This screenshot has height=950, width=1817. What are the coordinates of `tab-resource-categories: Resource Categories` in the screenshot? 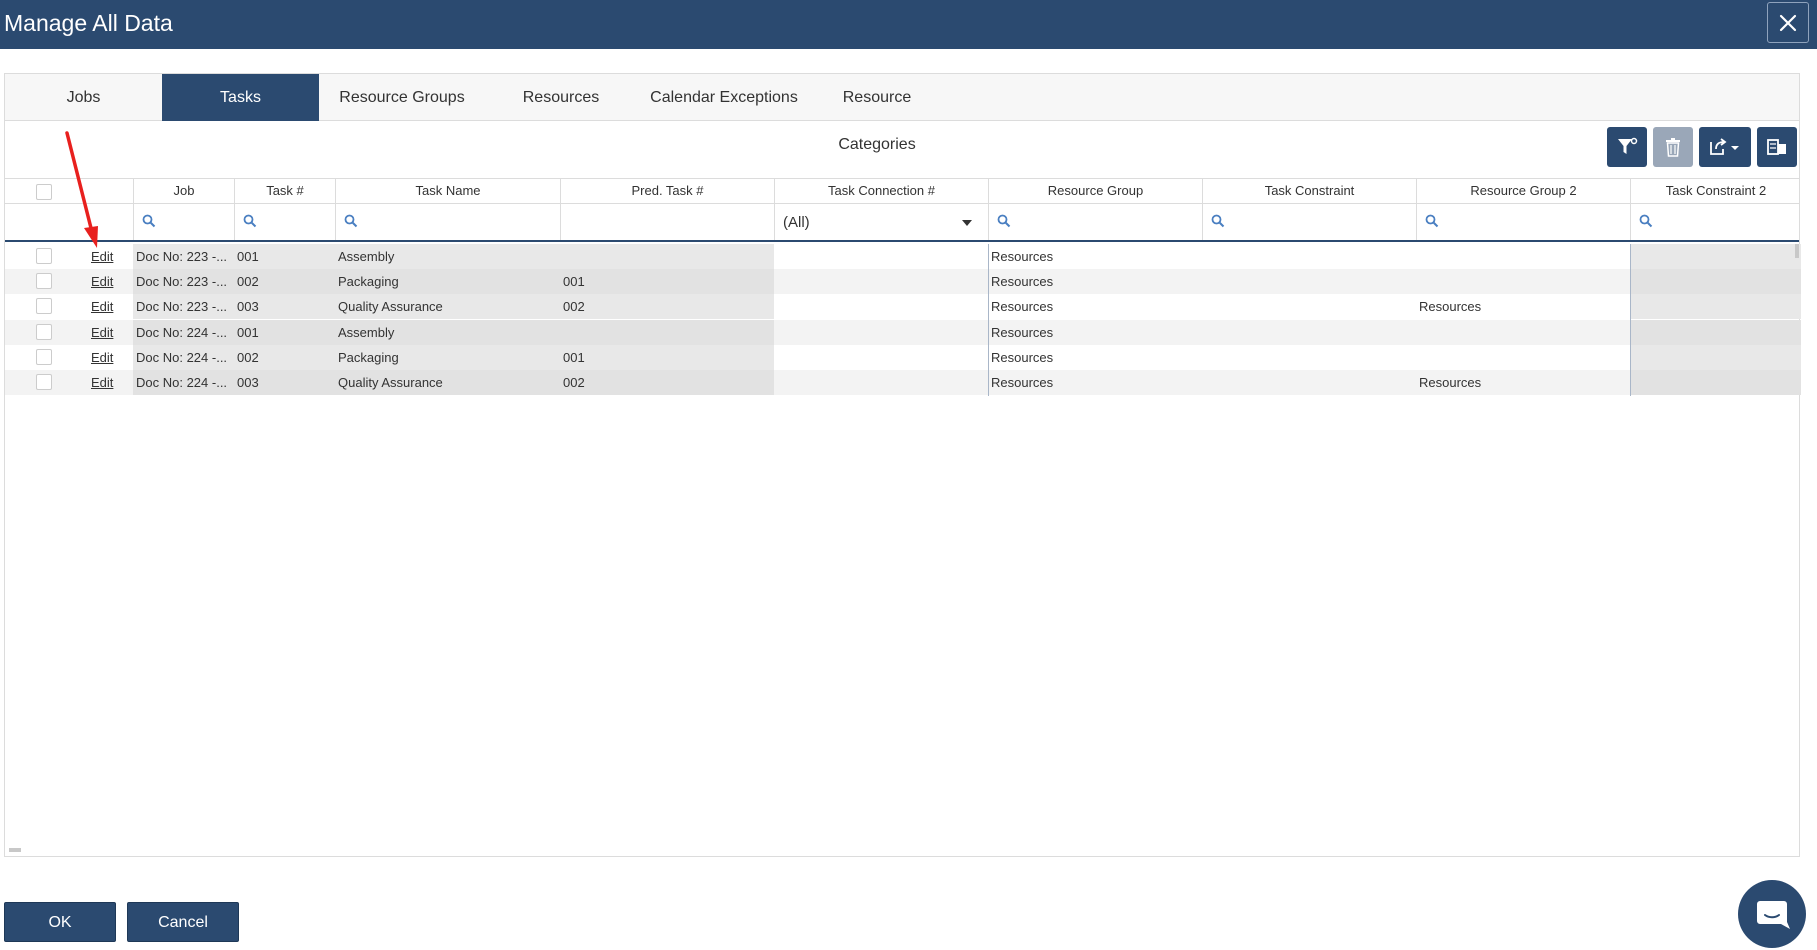 It's located at (877, 113).